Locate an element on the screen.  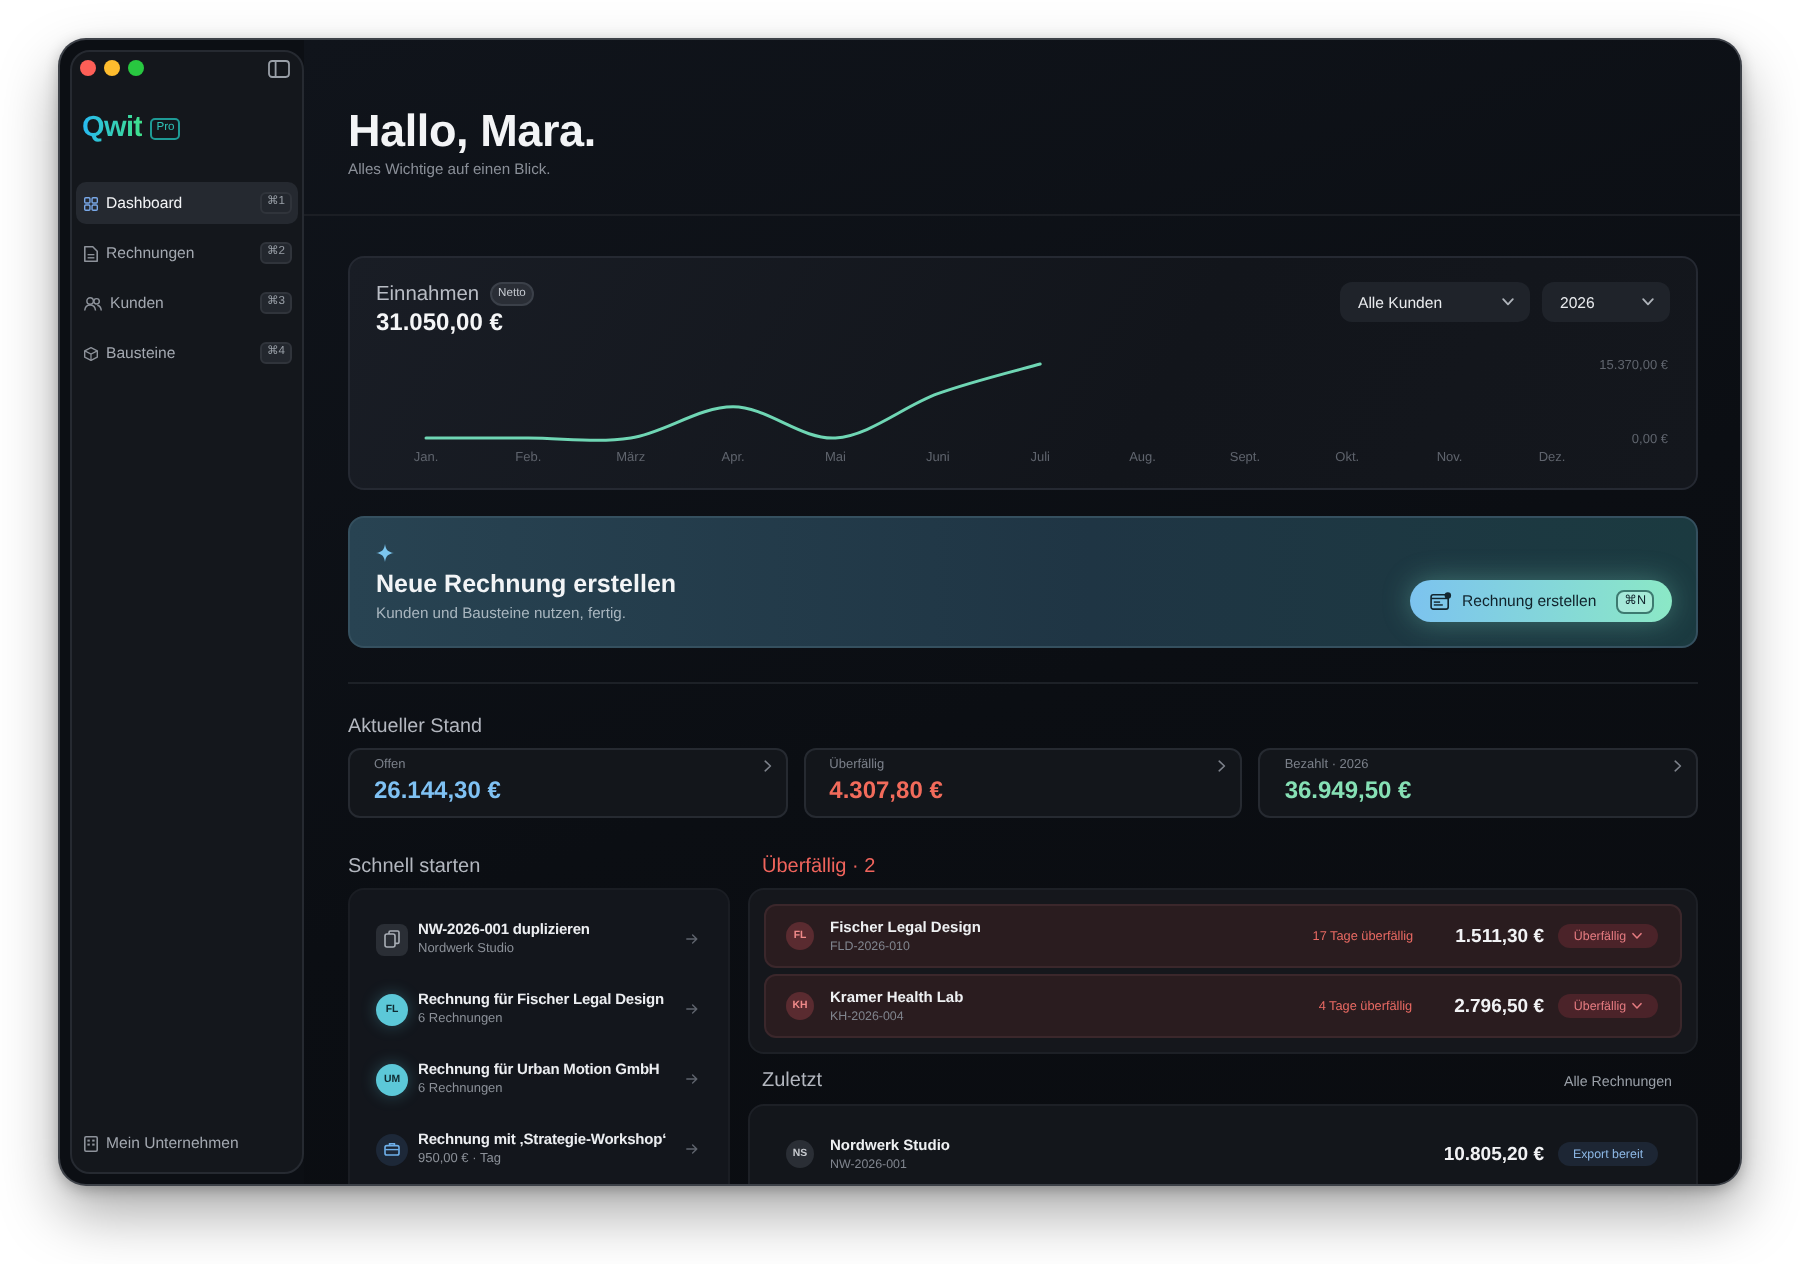
stat-value: 36.949,50 € is located at coordinates (1348, 790).